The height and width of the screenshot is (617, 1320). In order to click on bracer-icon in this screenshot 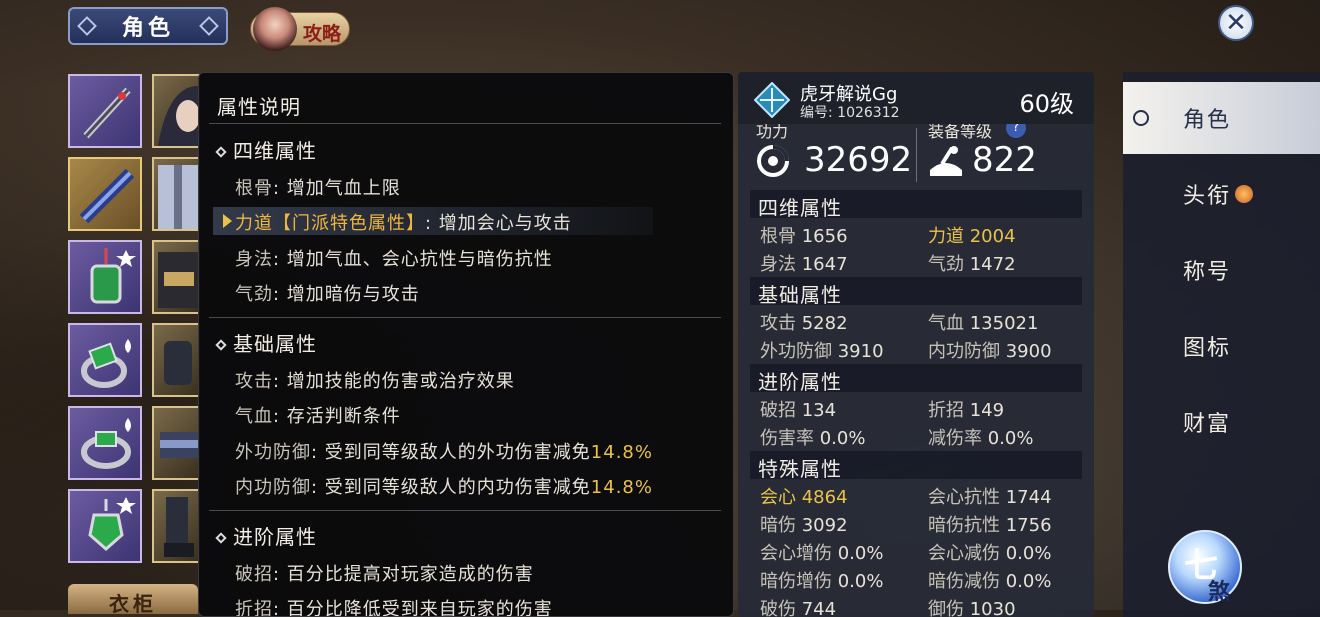, I will do `click(178, 363)`.